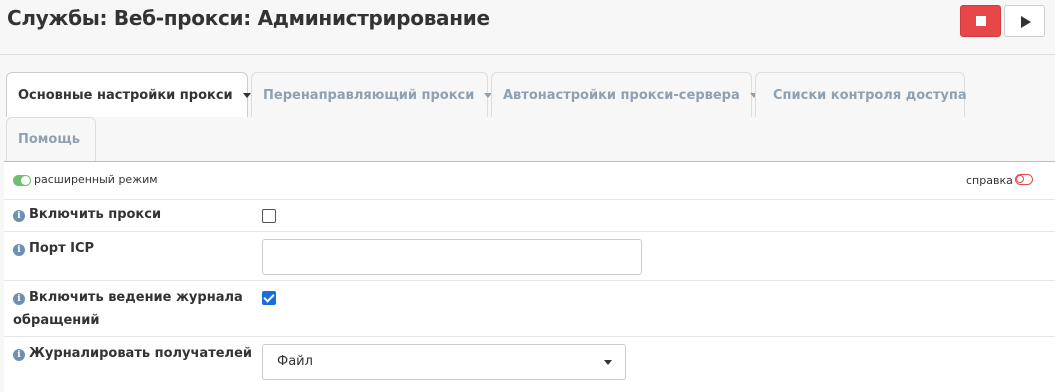  What do you see at coordinates (870, 95) in the screenshot?
I see `tab-label: Списки контроля доступа` at bounding box center [870, 95].